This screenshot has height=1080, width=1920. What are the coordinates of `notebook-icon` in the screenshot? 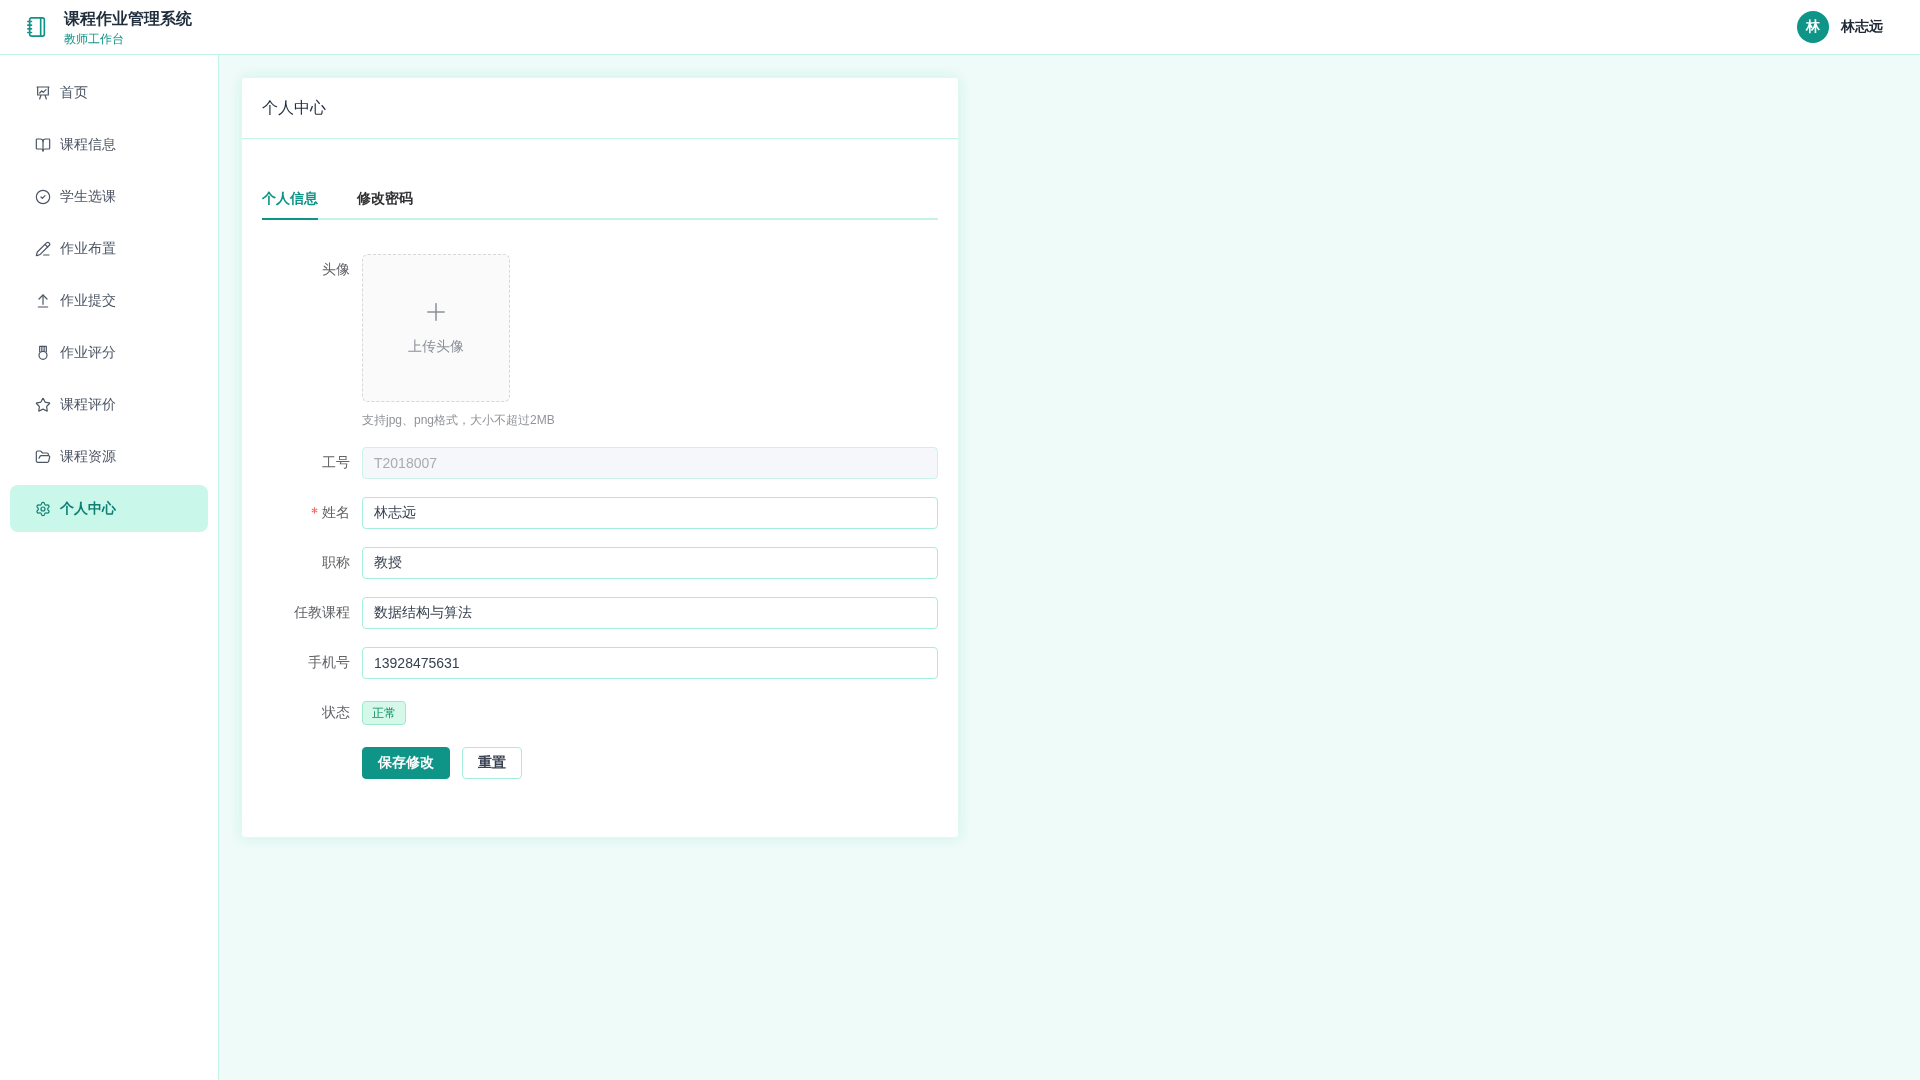 It's located at (37, 27).